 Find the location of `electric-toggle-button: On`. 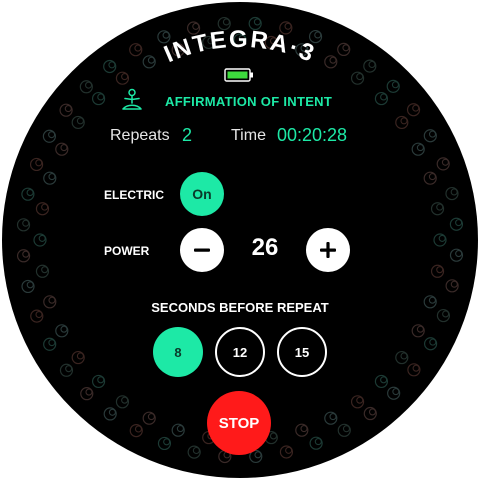

electric-toggle-button: On is located at coordinates (202, 194).